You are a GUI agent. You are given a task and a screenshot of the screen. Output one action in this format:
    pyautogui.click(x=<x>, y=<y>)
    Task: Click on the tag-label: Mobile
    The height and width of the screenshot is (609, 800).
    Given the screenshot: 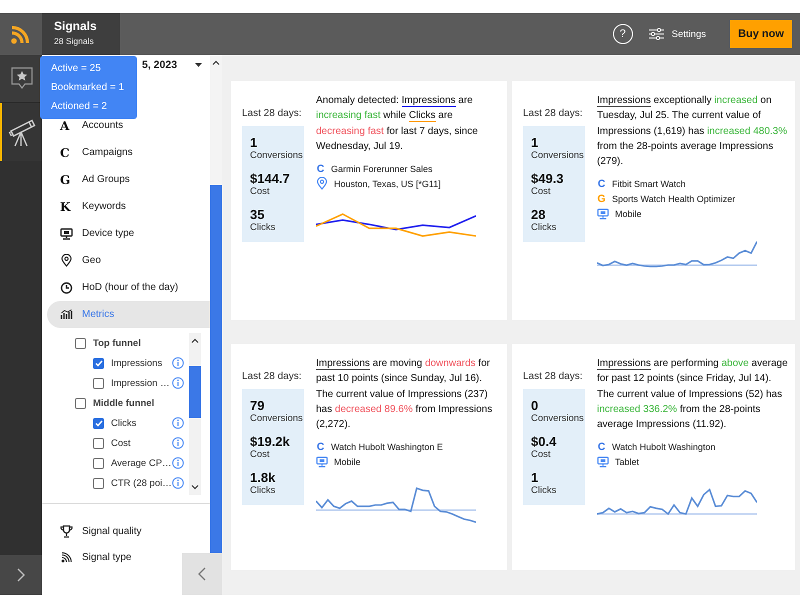 What is the action you would take?
    pyautogui.click(x=628, y=213)
    